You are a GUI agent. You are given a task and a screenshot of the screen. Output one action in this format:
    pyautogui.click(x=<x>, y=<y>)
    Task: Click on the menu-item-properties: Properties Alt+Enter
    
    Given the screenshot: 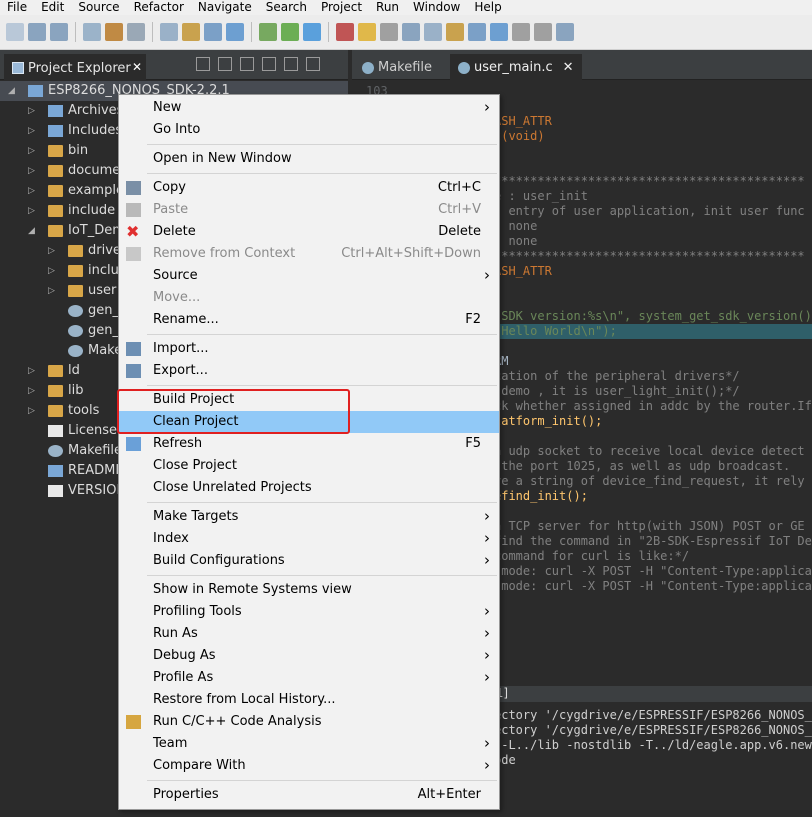 What is the action you would take?
    pyautogui.click(x=309, y=795)
    